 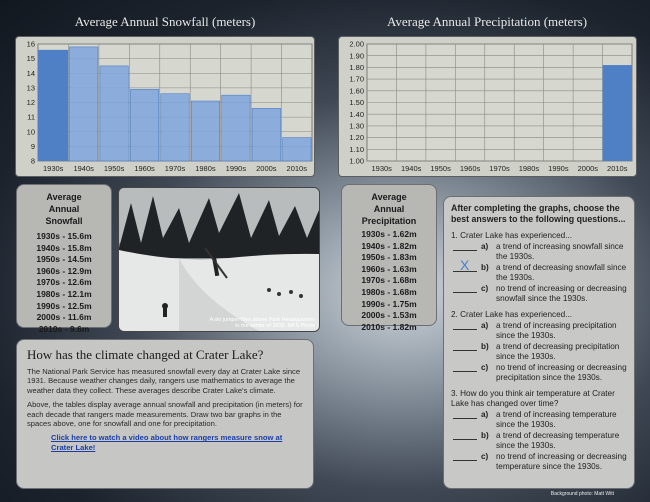 I want to click on bar-1950s, so click(x=114, y=113).